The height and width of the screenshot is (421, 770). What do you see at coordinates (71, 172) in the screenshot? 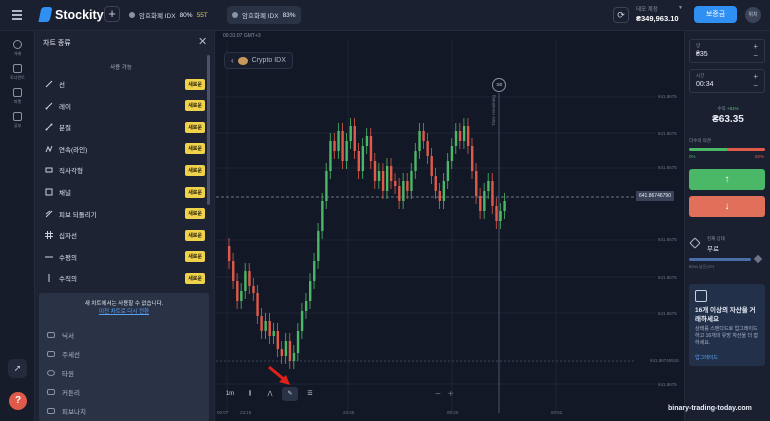
I see `tool-label: 직사각형` at bounding box center [71, 172].